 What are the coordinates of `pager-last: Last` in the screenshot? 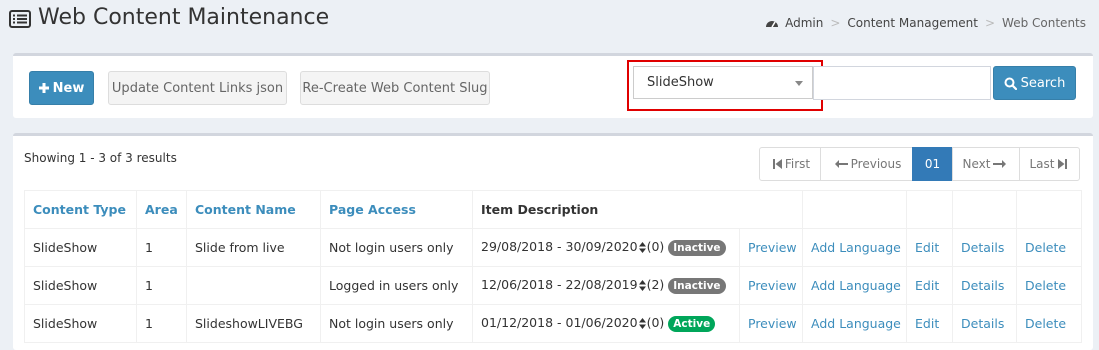 It's located at (1049, 164).